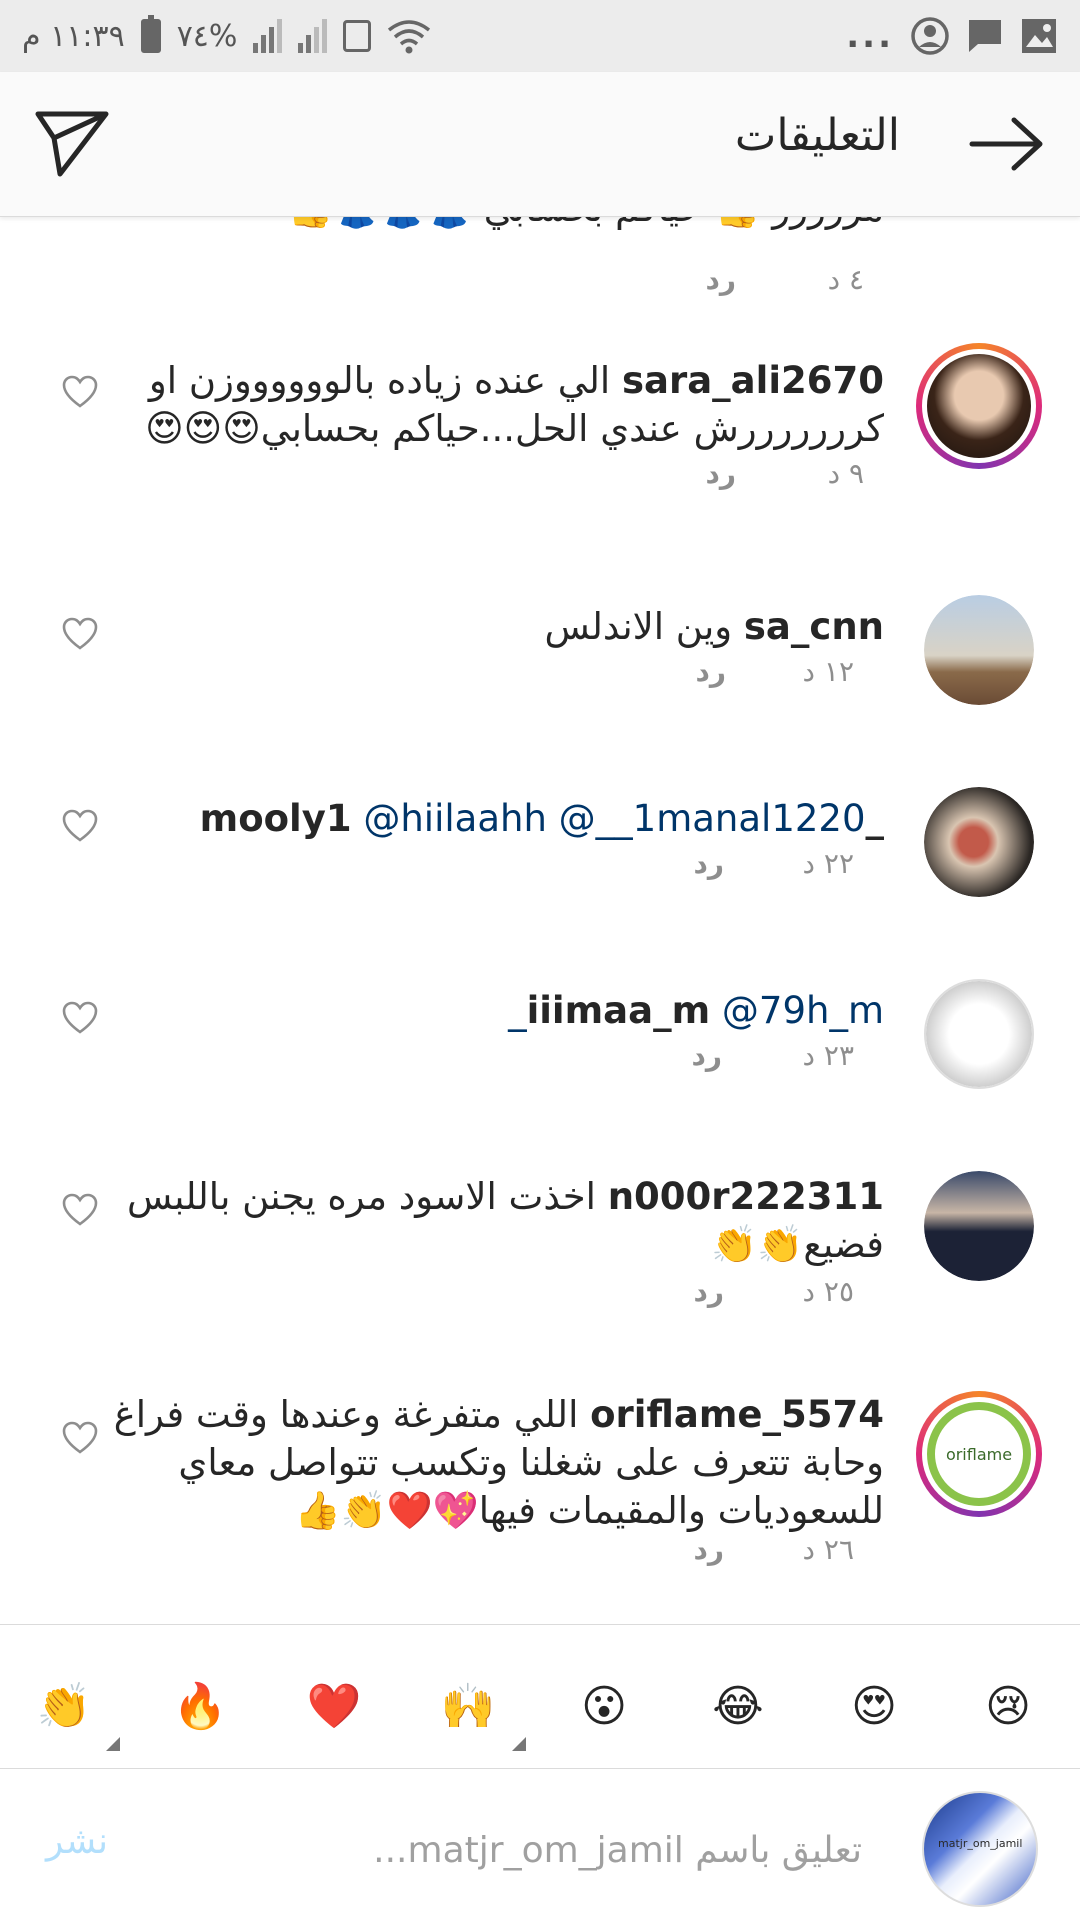 The height and width of the screenshot is (1921, 1080). I want to click on avatar: matjr_om_jamil, so click(980, 1849).